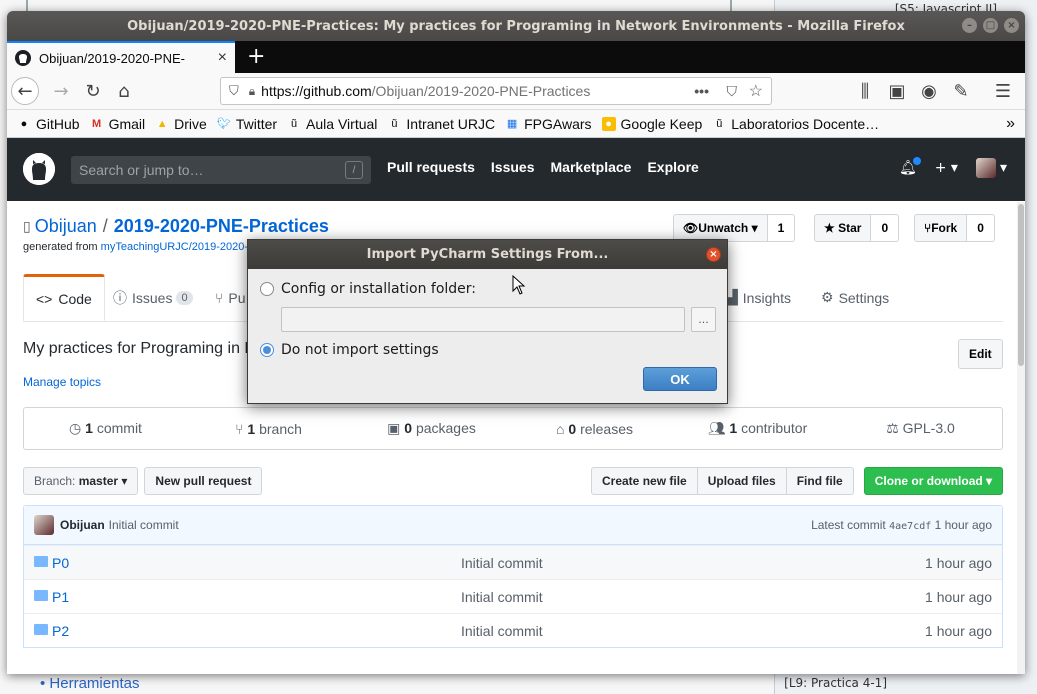 This screenshot has height=694, width=1037. I want to click on folder-path-input, so click(483, 319).